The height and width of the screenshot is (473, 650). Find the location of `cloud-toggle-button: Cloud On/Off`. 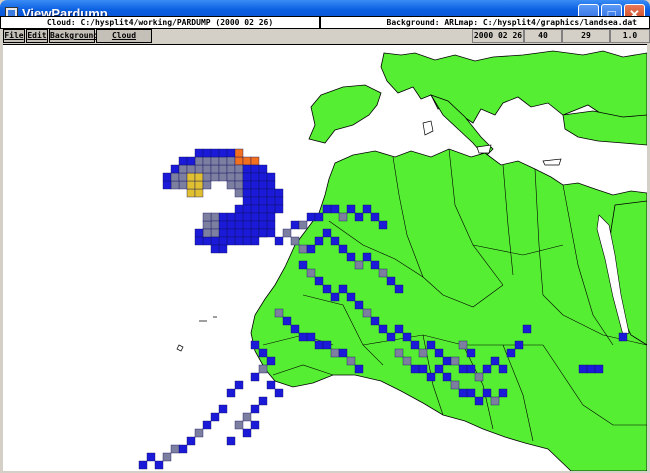

cloud-toggle-button: Cloud On/Off is located at coordinates (124, 40).